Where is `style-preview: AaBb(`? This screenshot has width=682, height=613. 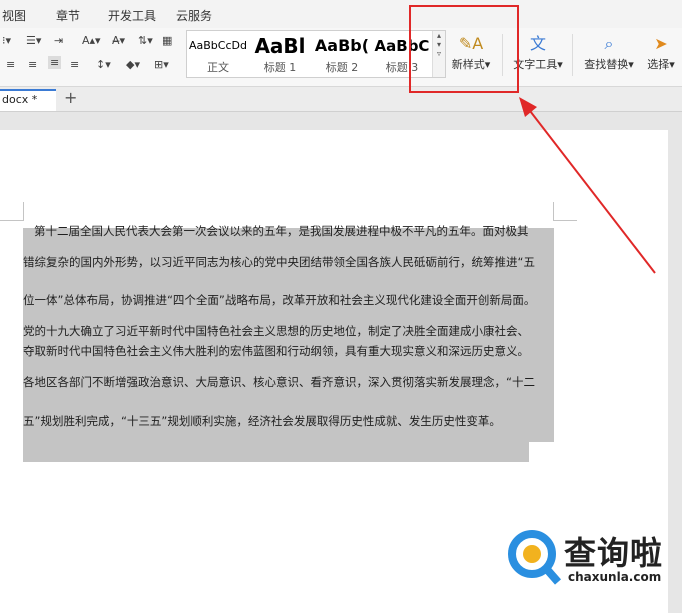 style-preview: AaBb( is located at coordinates (342, 45).